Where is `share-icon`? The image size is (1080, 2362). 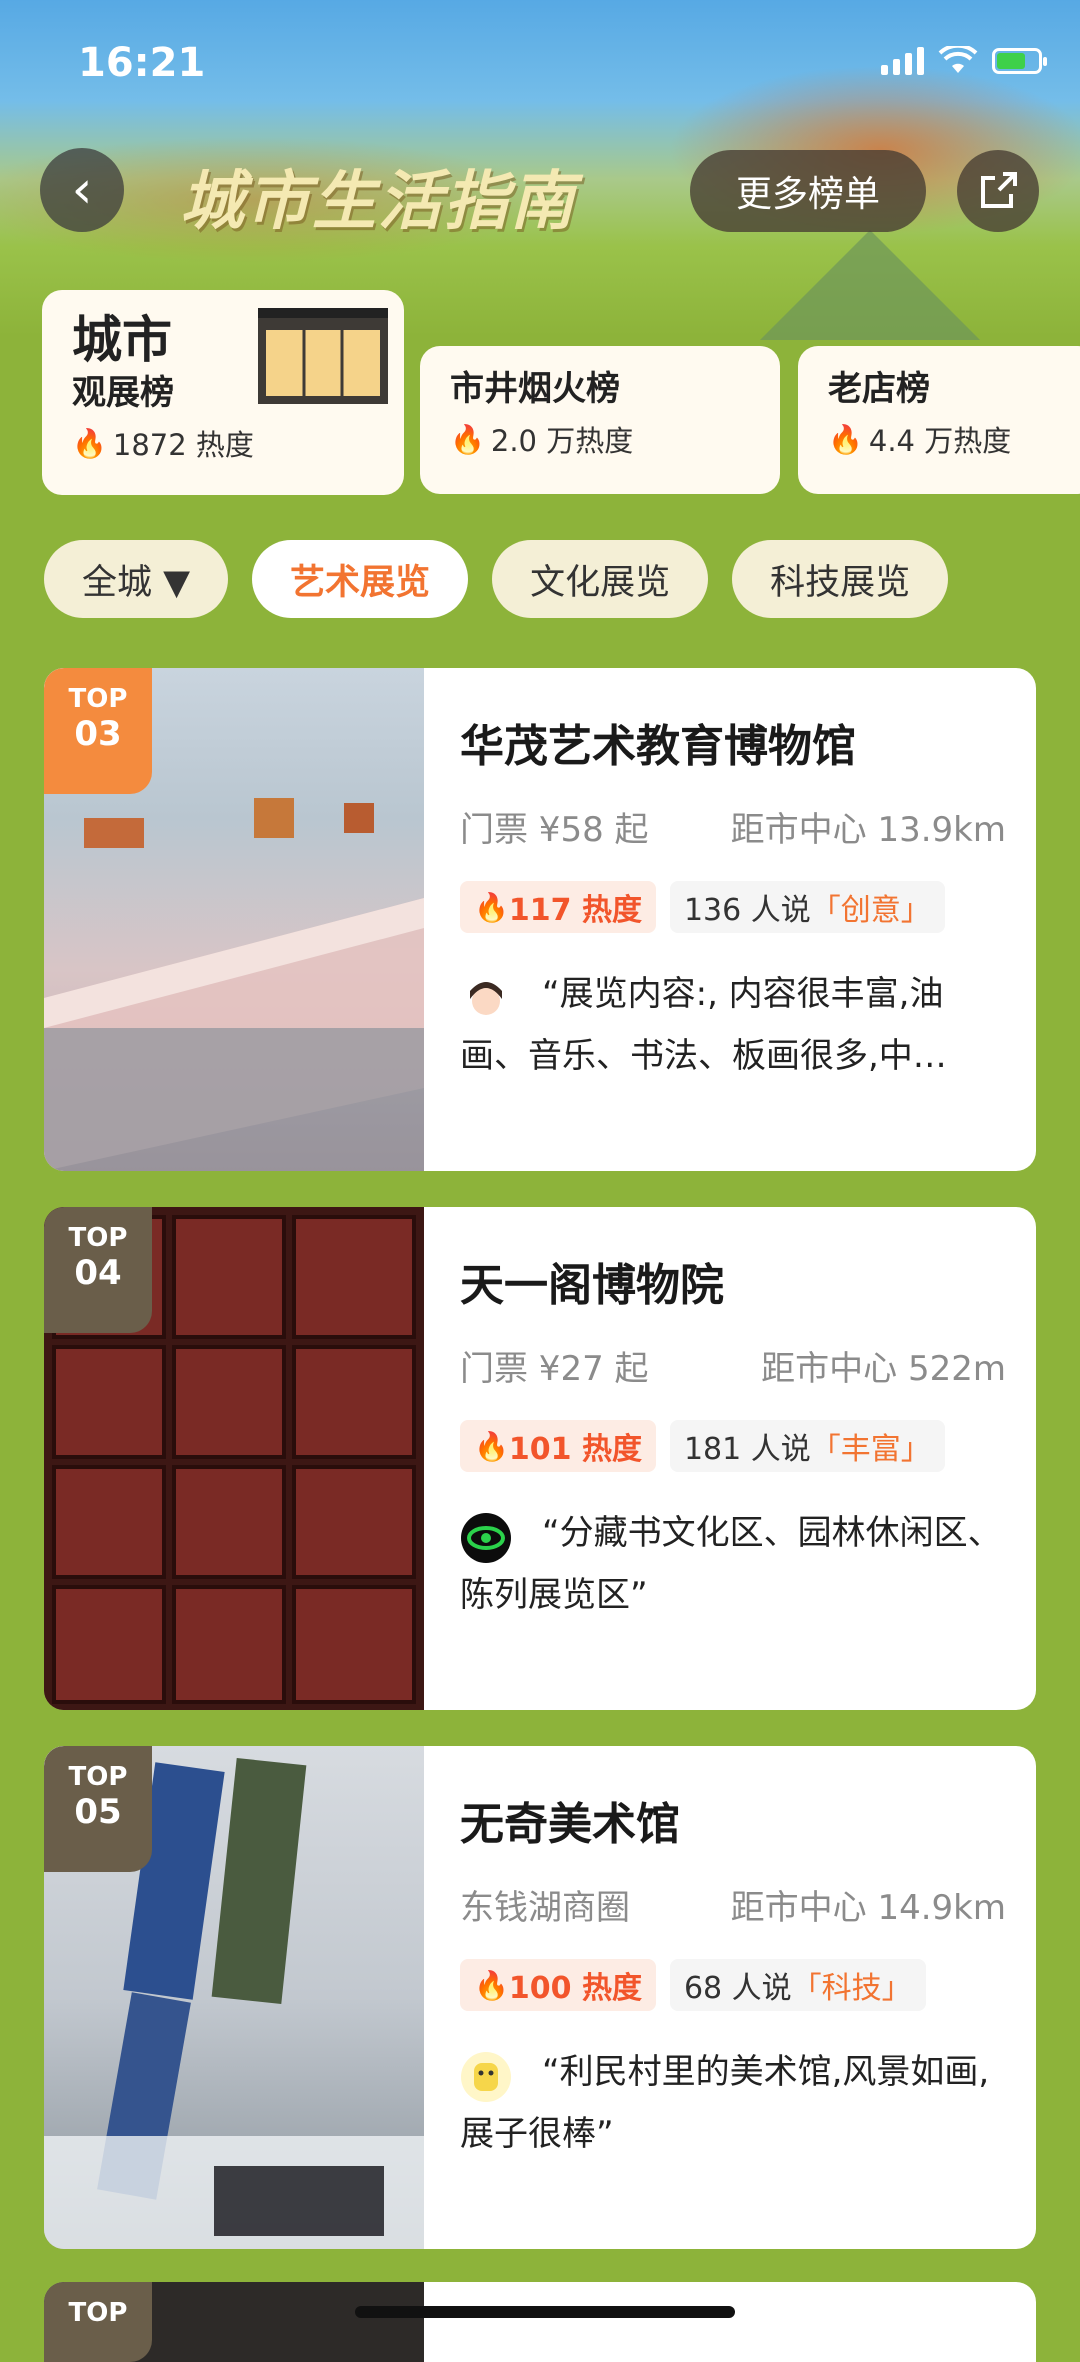 share-icon is located at coordinates (999, 190).